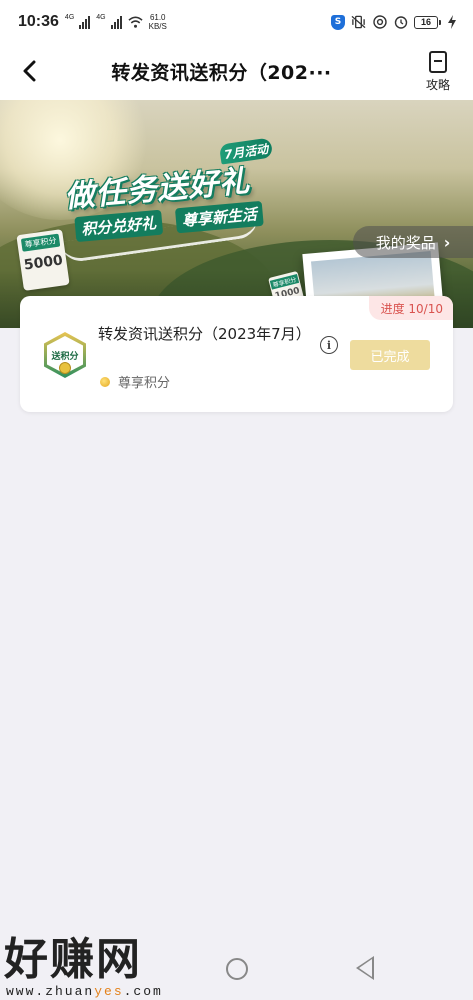 The height and width of the screenshot is (1000, 473). Describe the element at coordinates (447, 242) in the screenshot. I see `chevron-right-icon: ›` at that location.